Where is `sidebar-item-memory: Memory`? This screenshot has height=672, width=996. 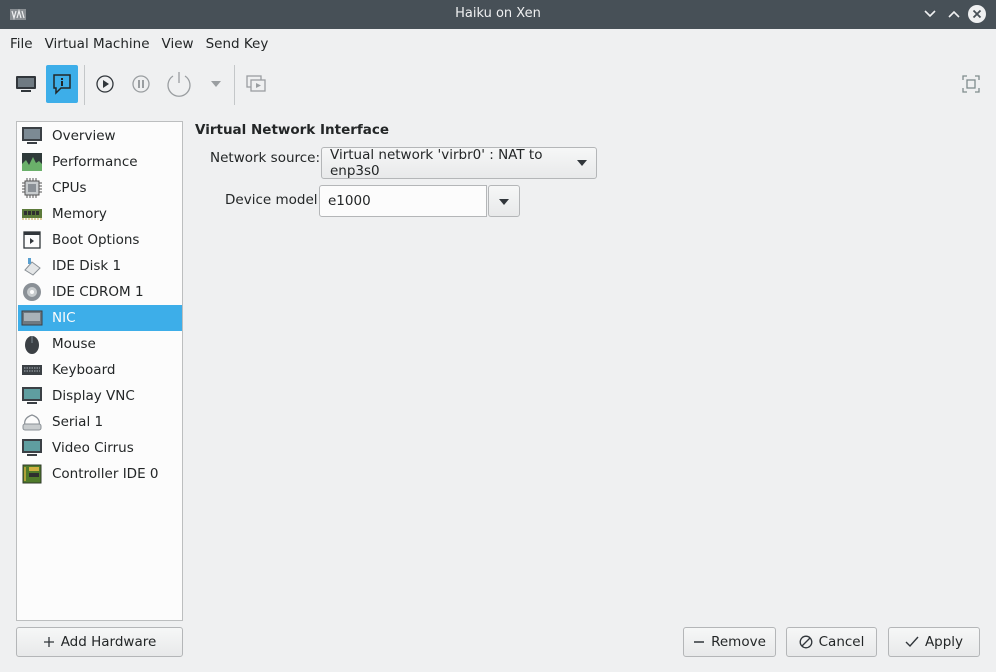
sidebar-item-memory: Memory is located at coordinates (100, 214).